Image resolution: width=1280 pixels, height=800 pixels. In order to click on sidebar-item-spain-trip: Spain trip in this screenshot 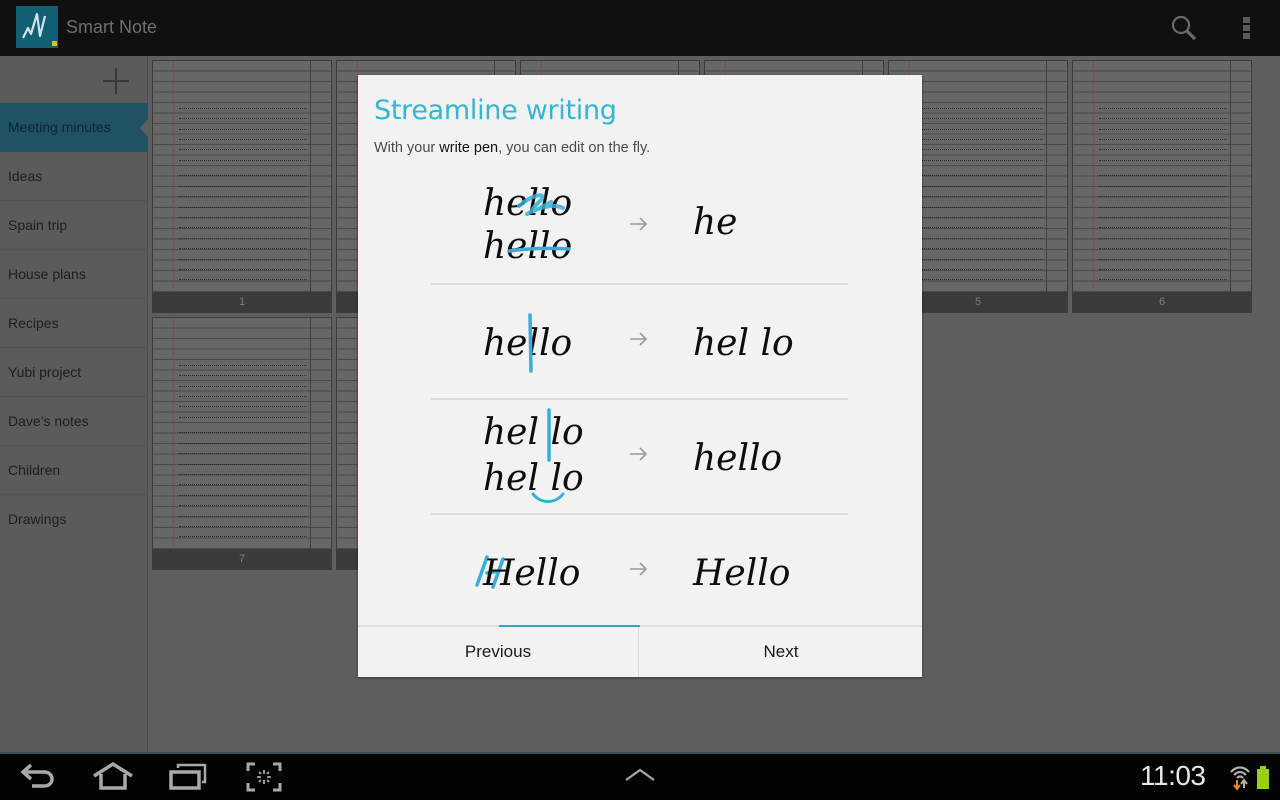, I will do `click(74, 225)`.